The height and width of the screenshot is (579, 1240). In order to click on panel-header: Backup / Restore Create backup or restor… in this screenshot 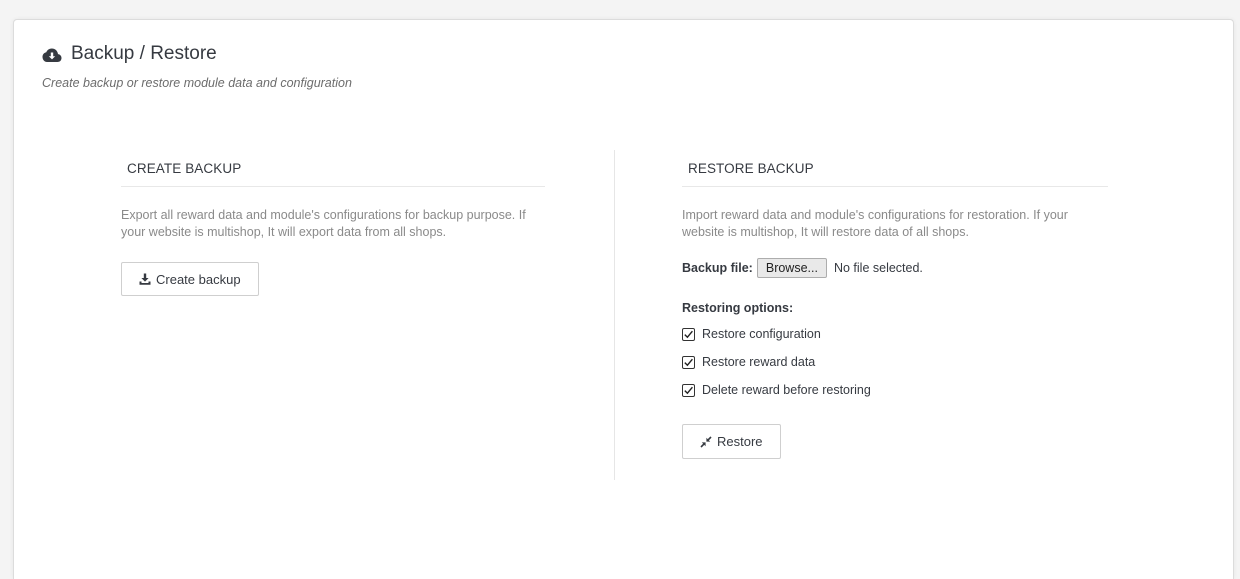, I will do `click(197, 66)`.